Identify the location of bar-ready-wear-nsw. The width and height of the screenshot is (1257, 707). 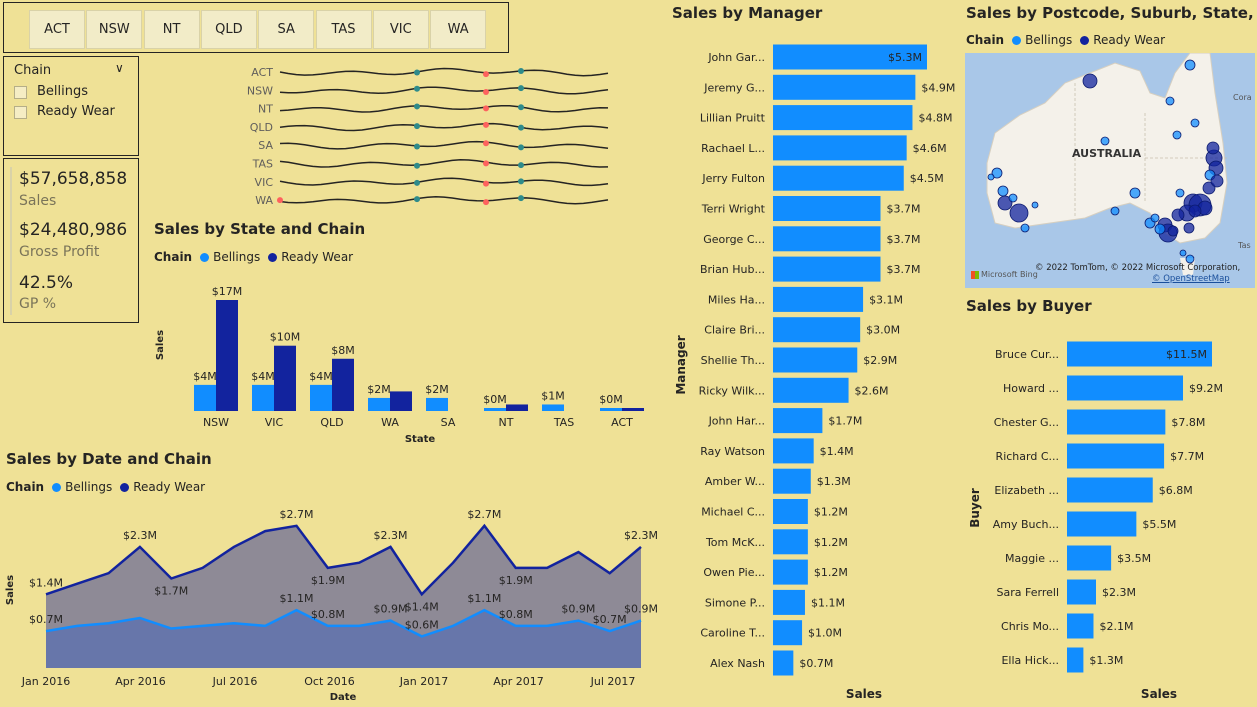
(227, 355).